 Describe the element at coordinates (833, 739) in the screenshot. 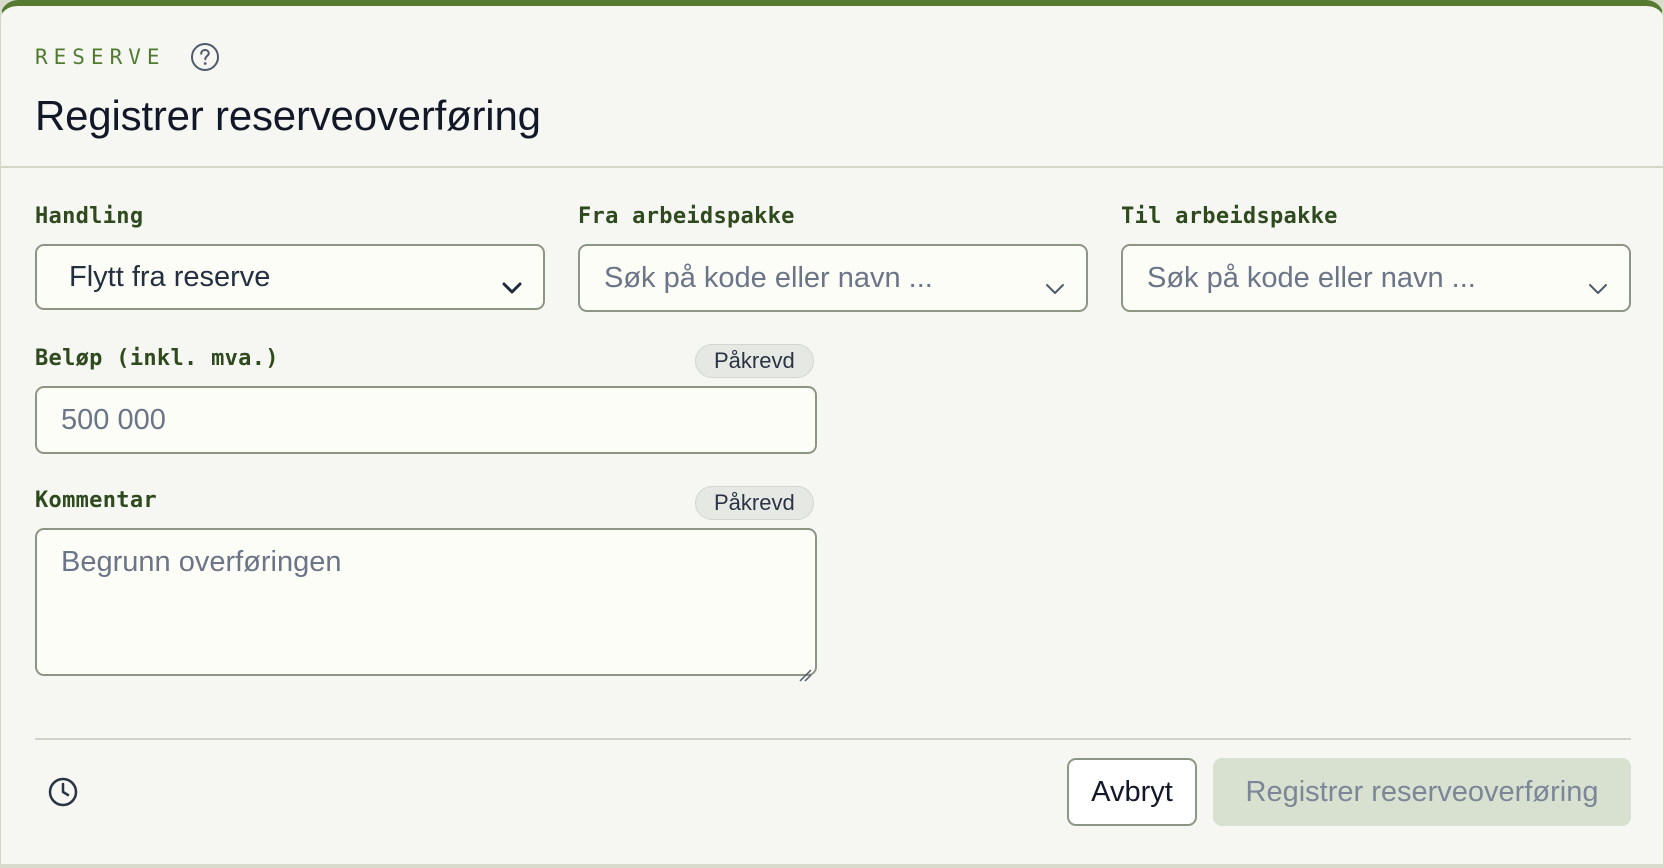

I see `footer-divider` at that location.